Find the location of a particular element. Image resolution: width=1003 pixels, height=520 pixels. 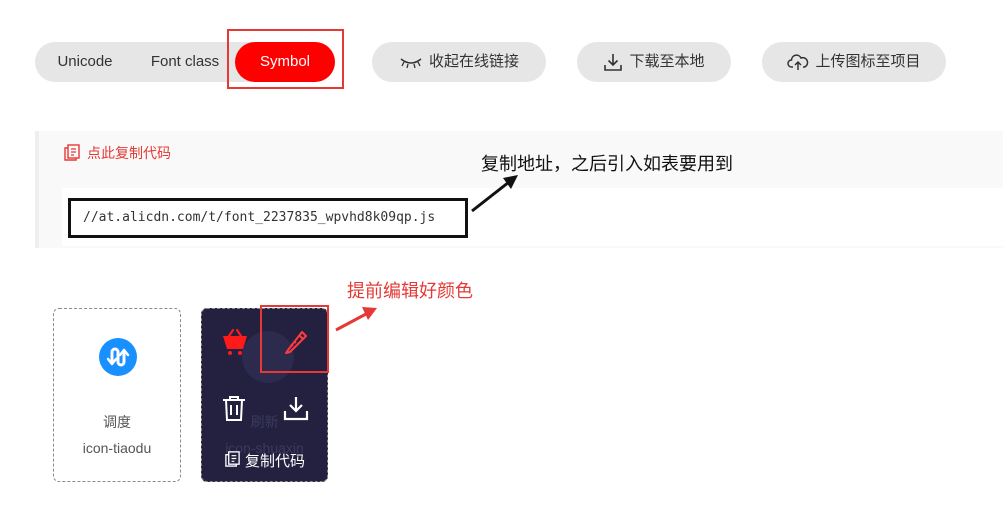

download-local-button: 下载至本地 is located at coordinates (654, 62).